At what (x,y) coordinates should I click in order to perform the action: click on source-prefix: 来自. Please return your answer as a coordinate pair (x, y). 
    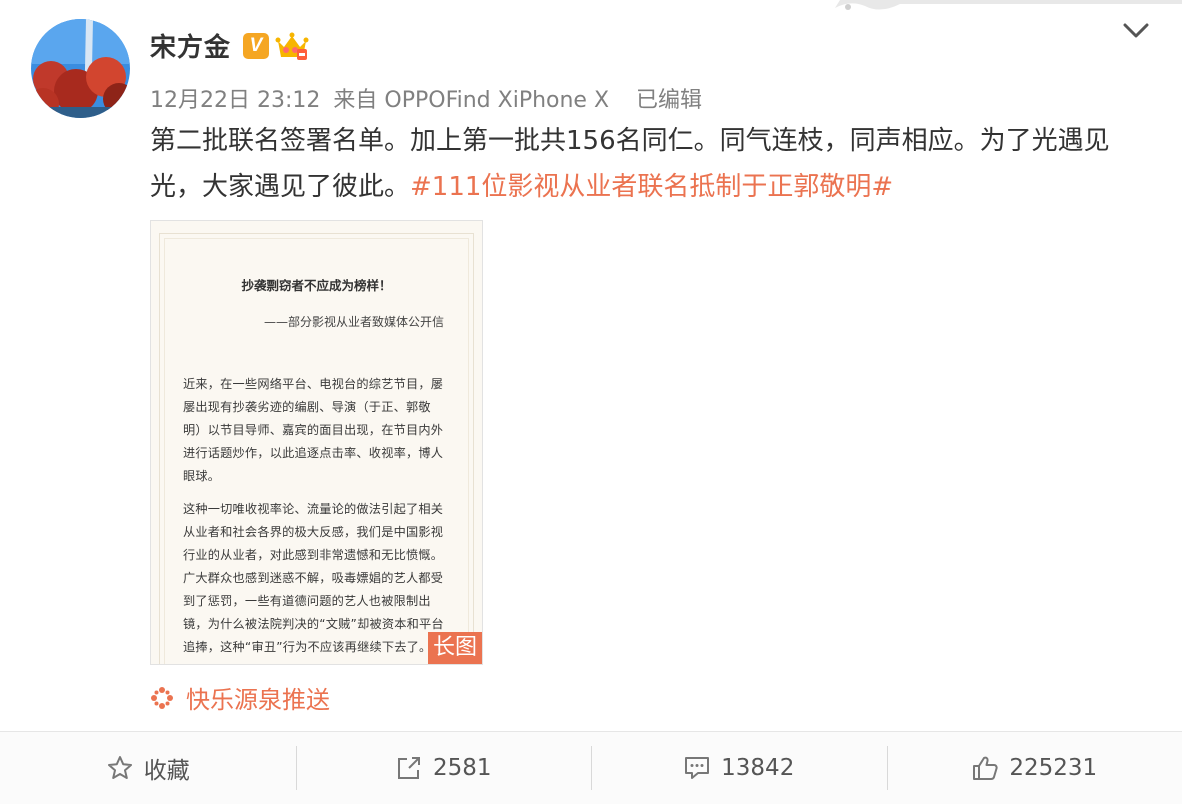
    Looking at the image, I should click on (355, 100).